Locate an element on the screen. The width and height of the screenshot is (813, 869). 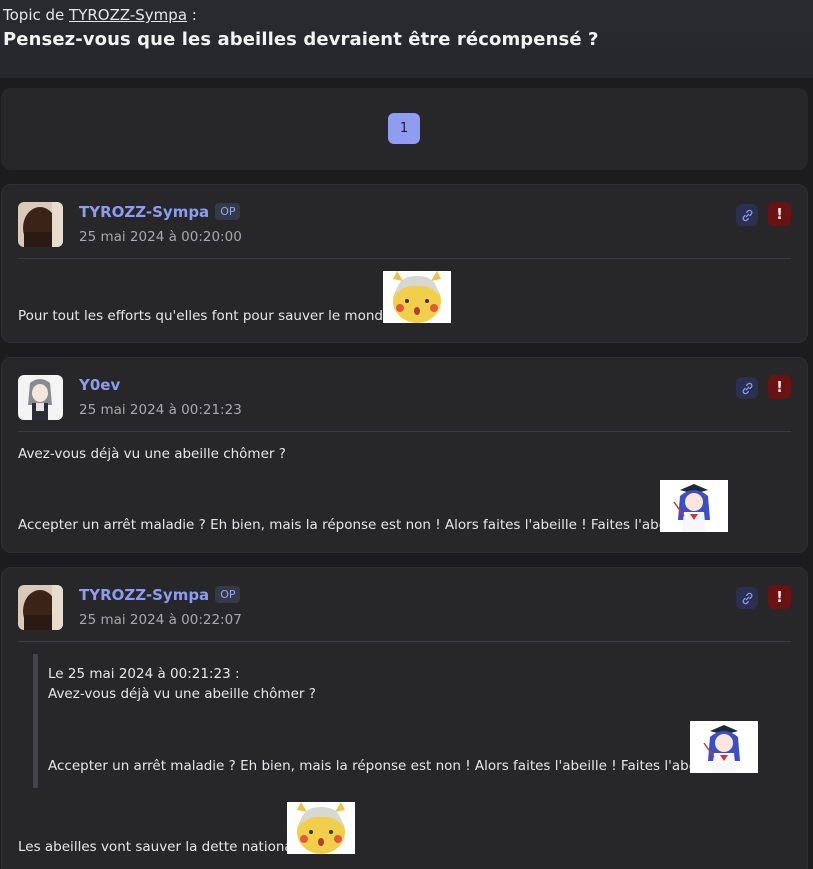
post-date: 25 mai 2024 à 00:22:07 is located at coordinates (160, 620).